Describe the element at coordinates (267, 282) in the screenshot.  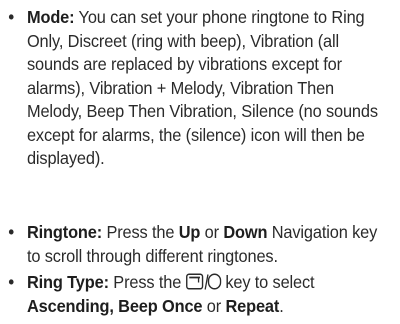
I see `text-fragment: key to select` at that location.